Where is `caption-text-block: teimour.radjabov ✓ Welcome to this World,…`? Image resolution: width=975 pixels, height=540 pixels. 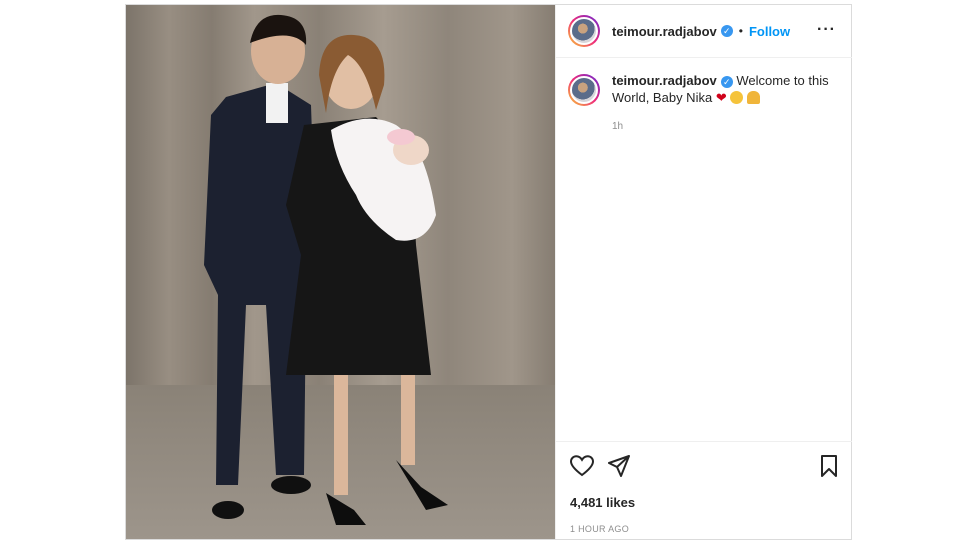 caption-text-block: teimour.radjabov ✓ Welcome to this World,… is located at coordinates (722, 103).